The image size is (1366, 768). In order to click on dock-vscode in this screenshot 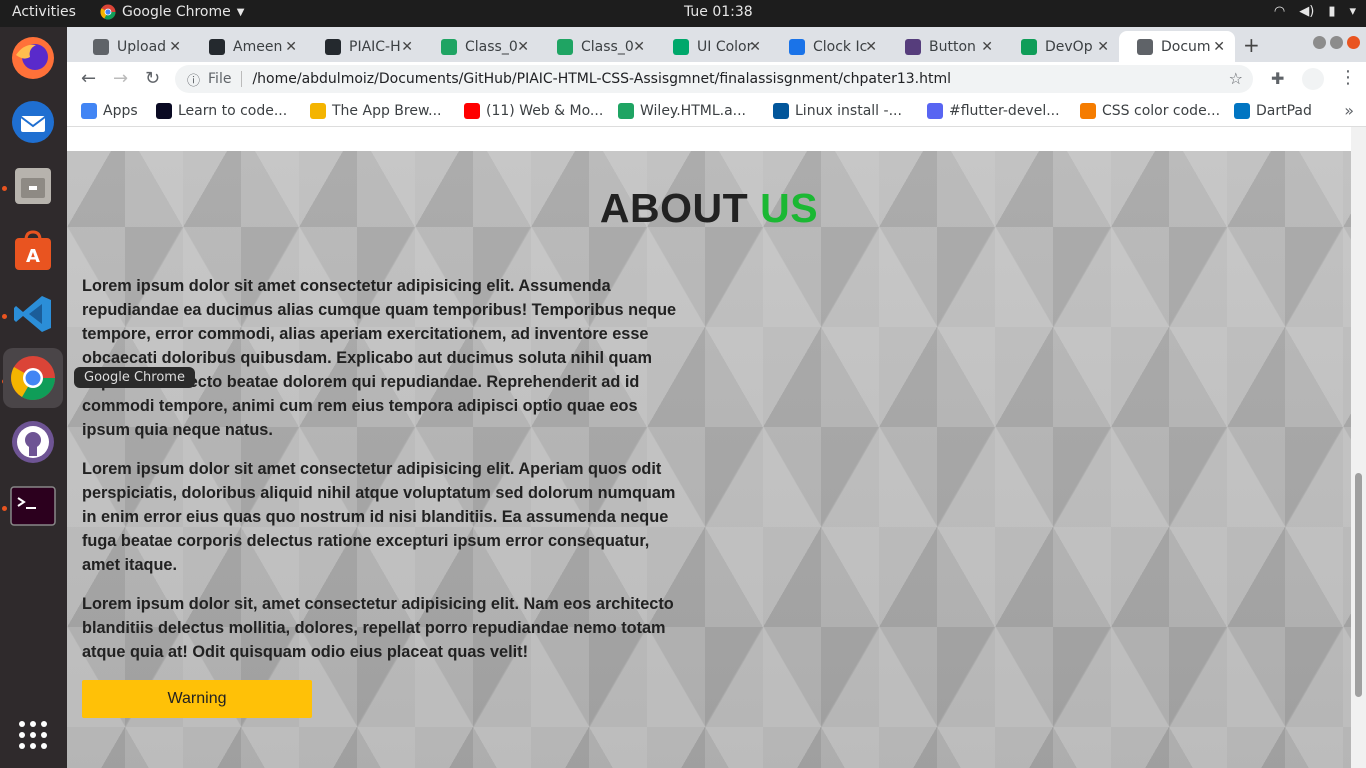, I will do `click(33, 314)`.